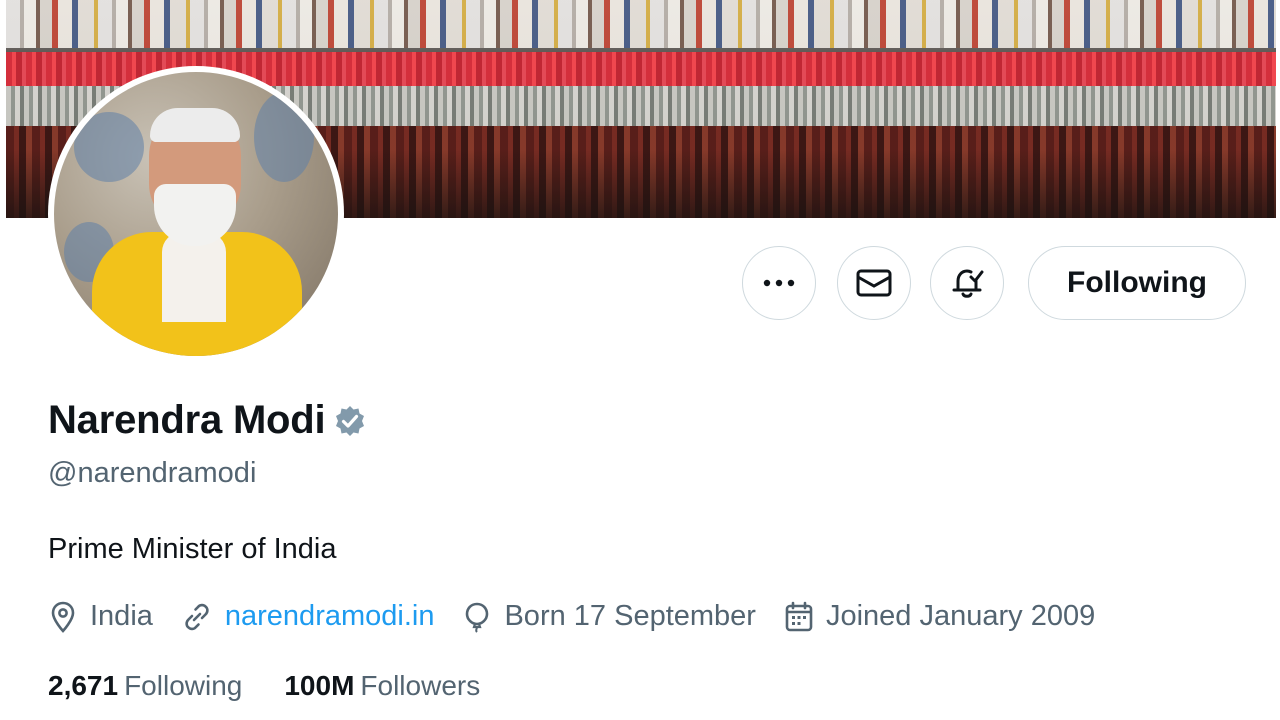 The height and width of the screenshot is (720, 1280). I want to click on profile-bio: Prime Minister of India, so click(192, 549).